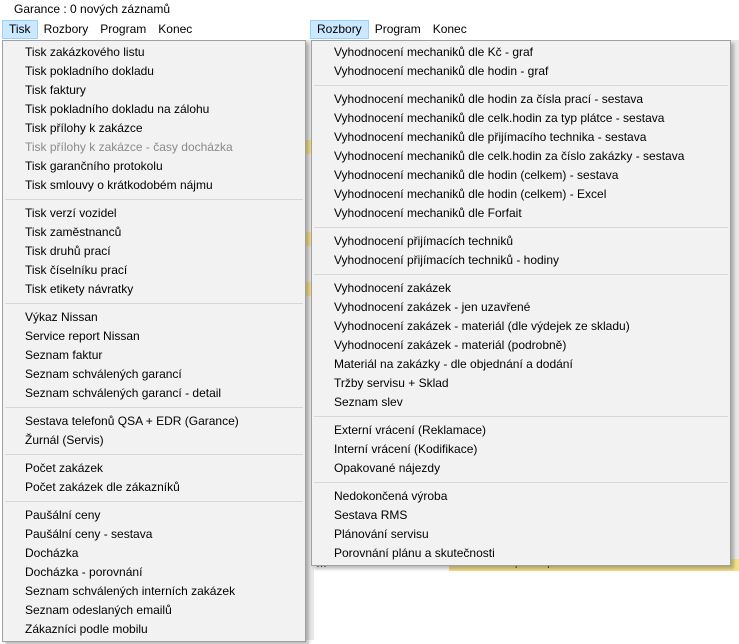 This screenshot has height=644, width=739. I want to click on menu-item-vyhodnoceni-zakazek: Vyhodnocení zakázek, so click(521, 288).